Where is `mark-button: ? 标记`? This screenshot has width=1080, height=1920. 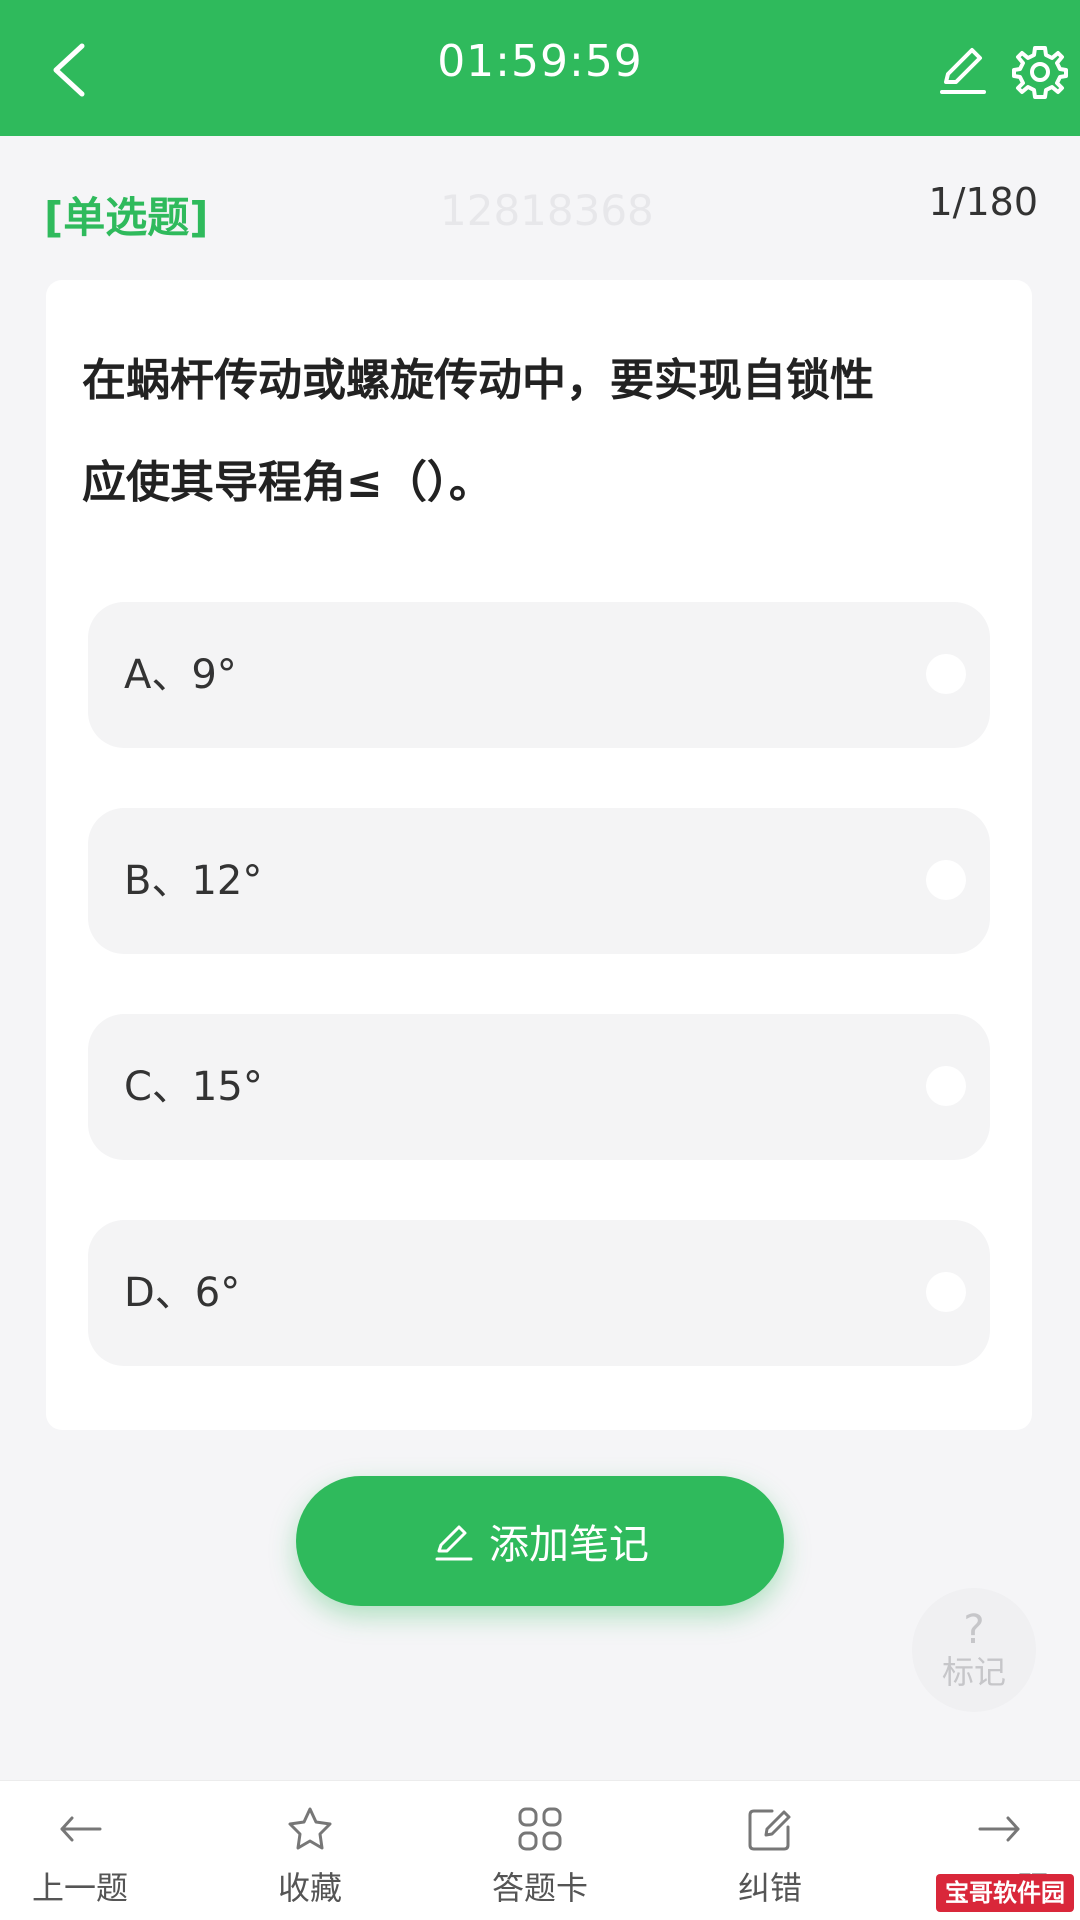 mark-button: ? 标记 is located at coordinates (974, 1650).